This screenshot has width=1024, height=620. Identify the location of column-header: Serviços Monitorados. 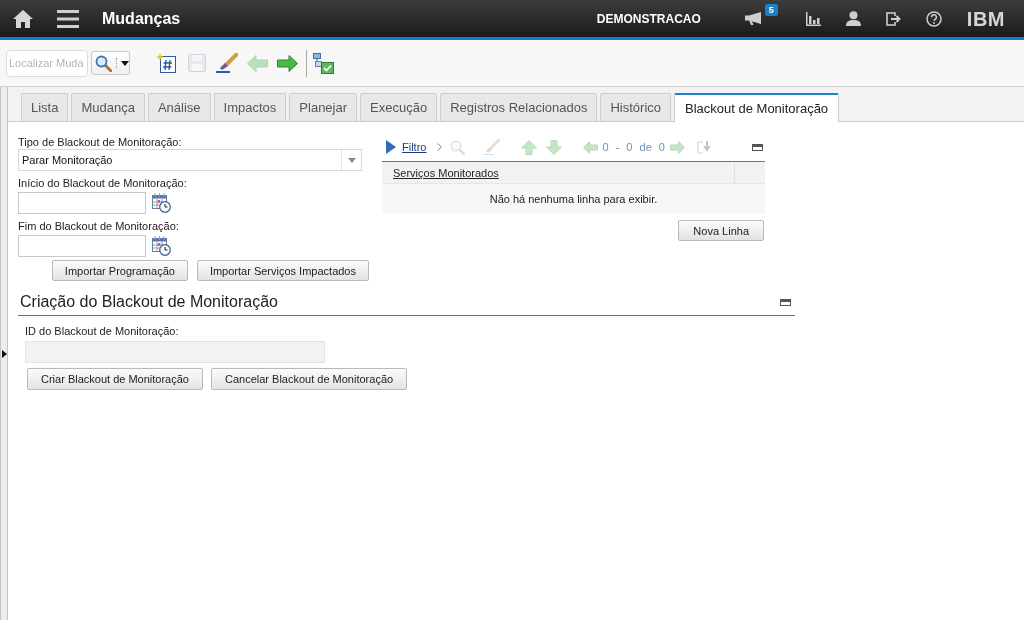
(446, 172).